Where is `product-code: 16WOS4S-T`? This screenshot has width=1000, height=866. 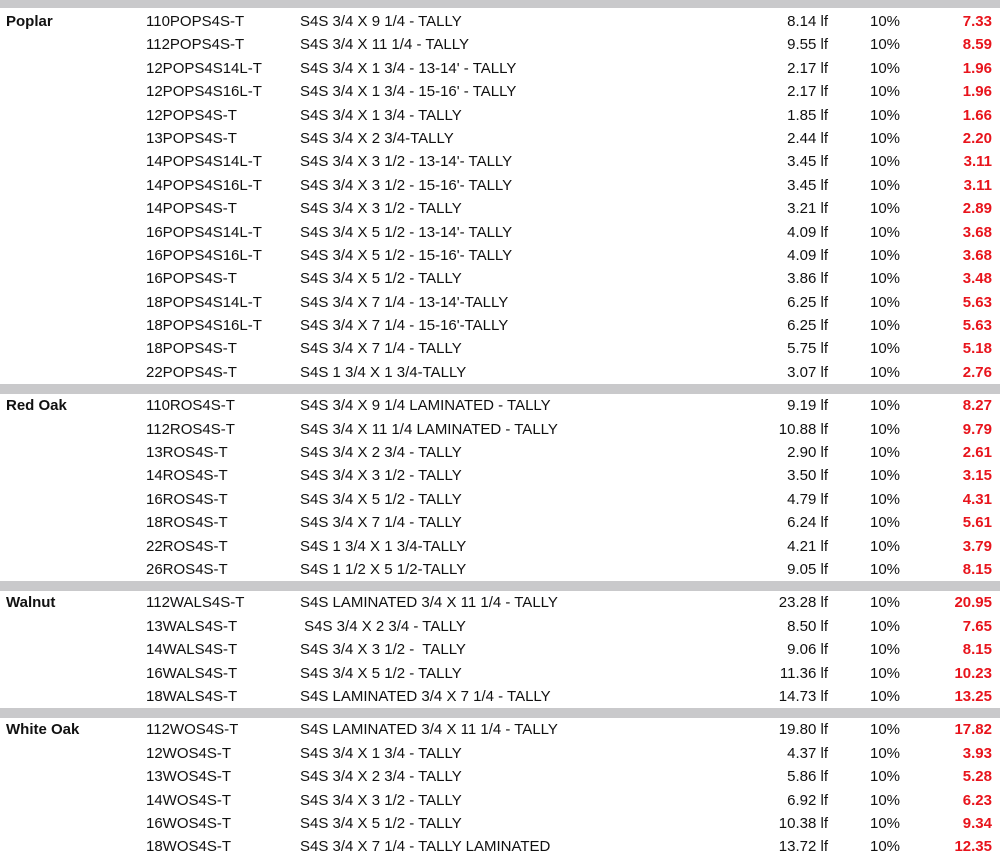
product-code: 16WOS4S-T is located at coordinates (189, 823).